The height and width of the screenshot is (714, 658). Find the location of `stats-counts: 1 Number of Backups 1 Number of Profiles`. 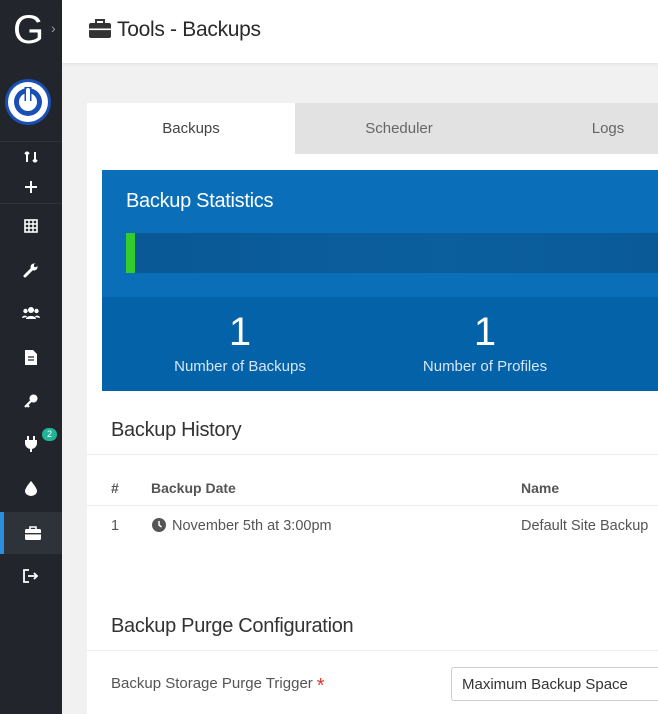

stats-counts: 1 Number of Backups 1 Number of Profiles is located at coordinates (380, 344).